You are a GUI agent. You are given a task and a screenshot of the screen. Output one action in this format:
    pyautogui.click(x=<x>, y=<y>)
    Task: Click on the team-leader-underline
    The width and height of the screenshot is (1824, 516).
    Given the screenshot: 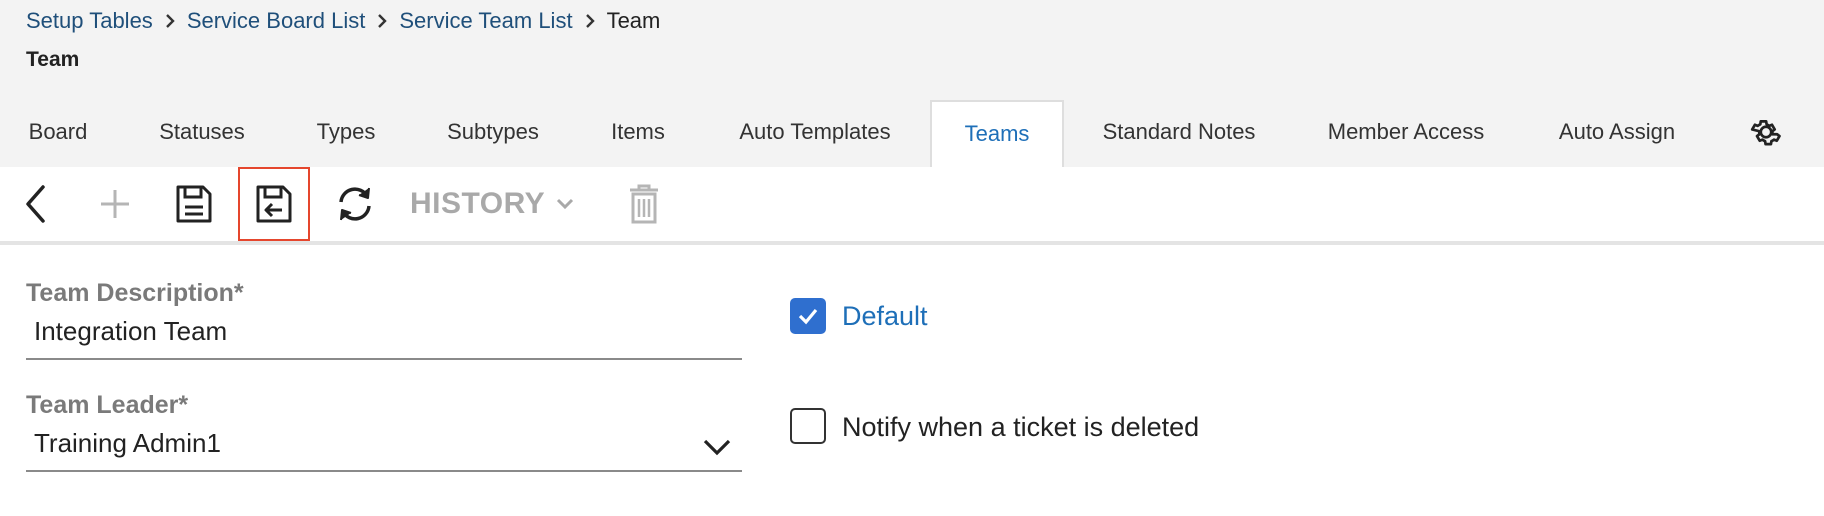 What is the action you would take?
    pyautogui.click(x=384, y=471)
    